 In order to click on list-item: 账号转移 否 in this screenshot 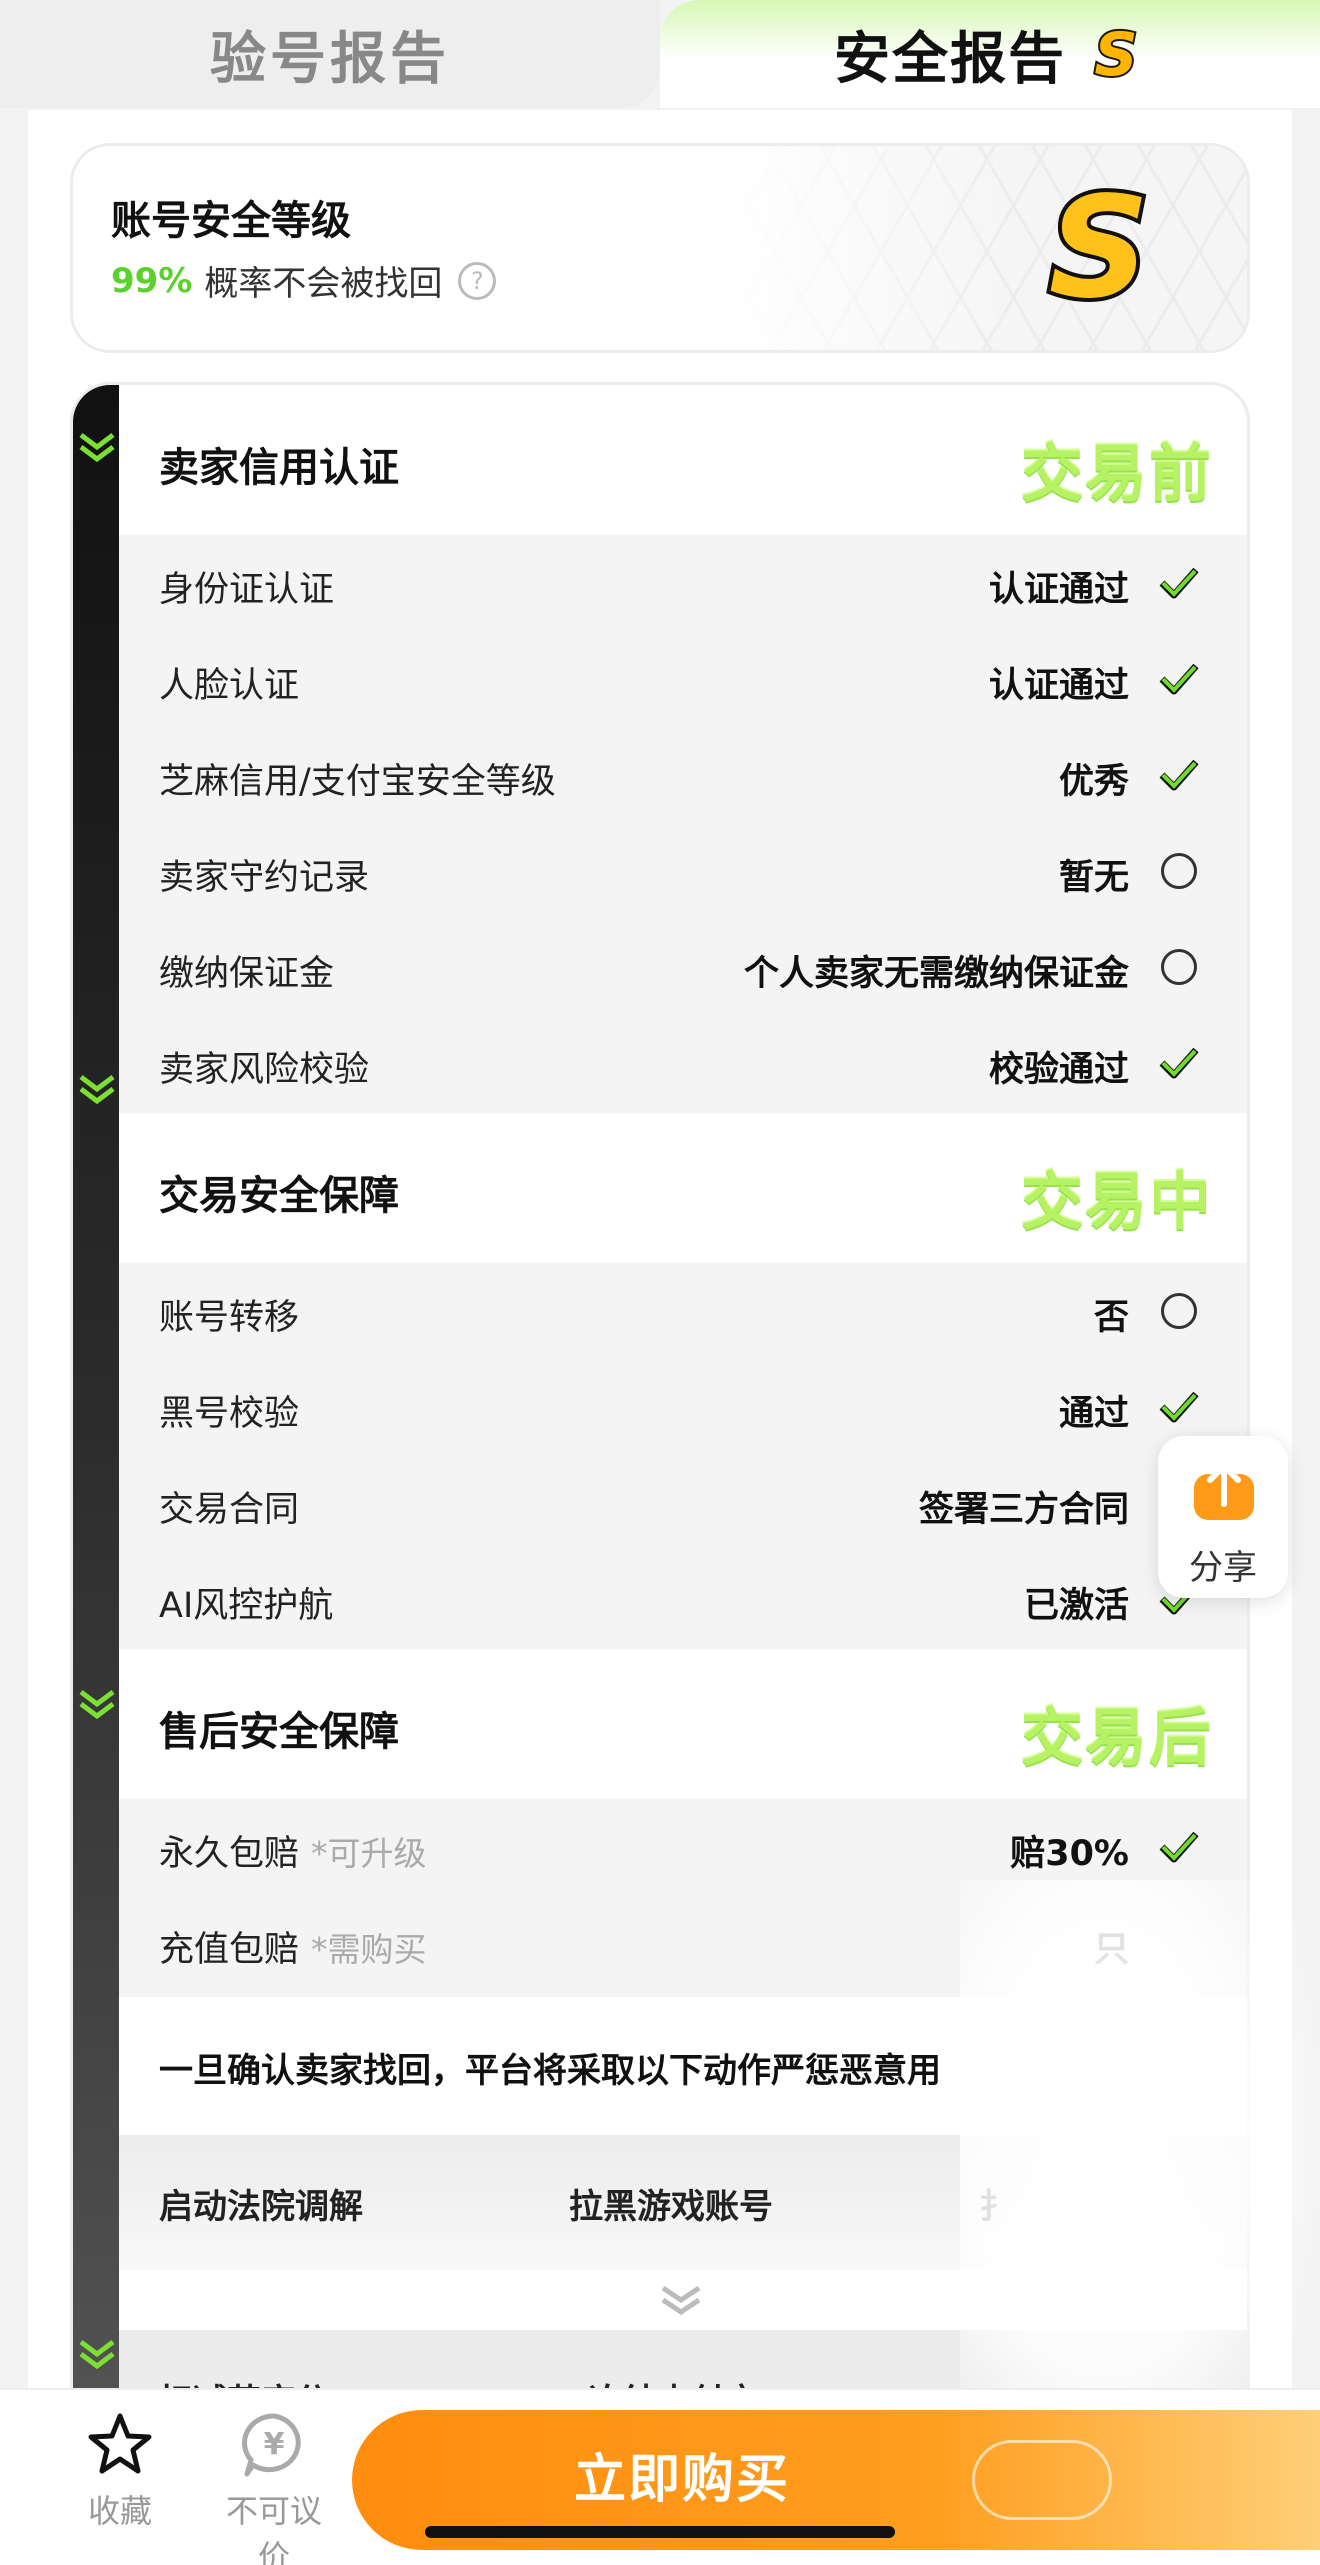, I will do `click(683, 1311)`.